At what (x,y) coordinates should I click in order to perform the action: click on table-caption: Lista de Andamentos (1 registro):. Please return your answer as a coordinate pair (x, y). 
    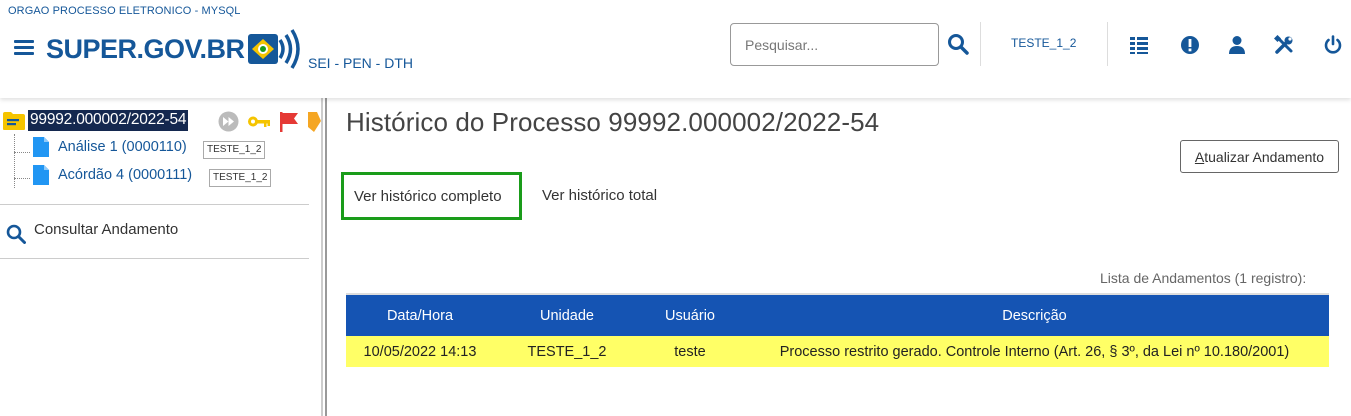
    Looking at the image, I should click on (1203, 278).